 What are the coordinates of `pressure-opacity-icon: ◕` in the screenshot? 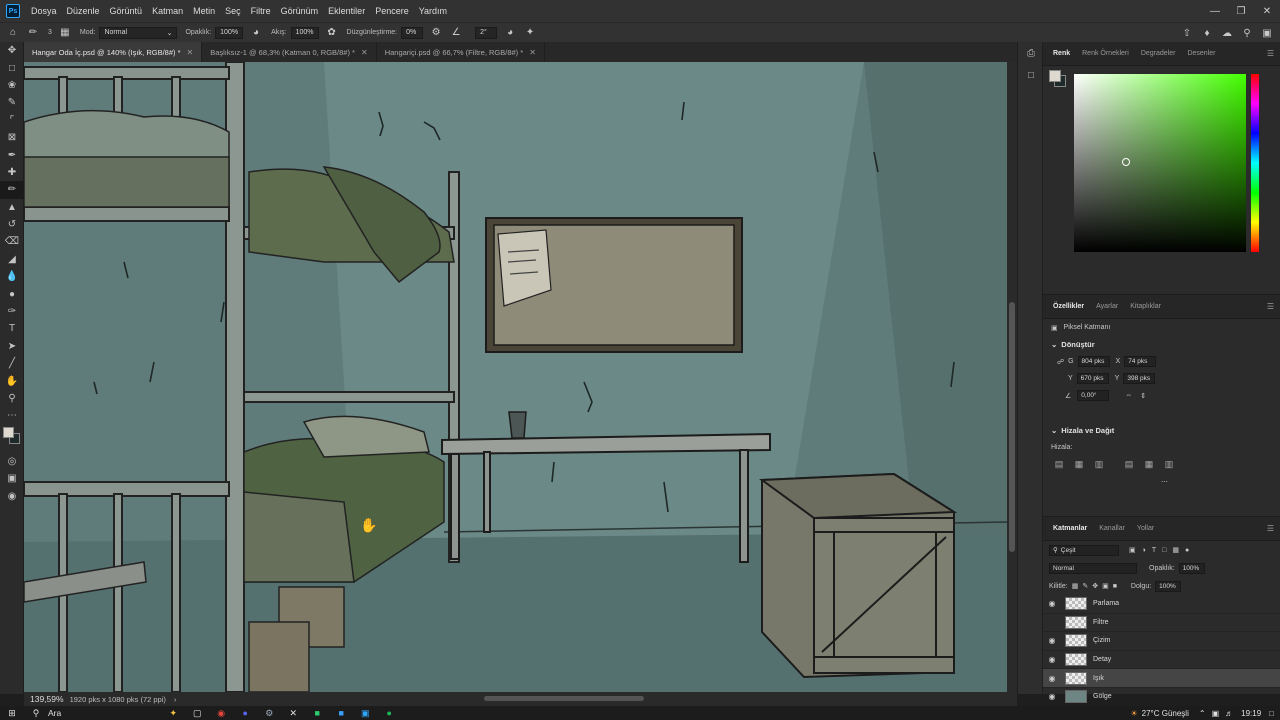 It's located at (256, 33).